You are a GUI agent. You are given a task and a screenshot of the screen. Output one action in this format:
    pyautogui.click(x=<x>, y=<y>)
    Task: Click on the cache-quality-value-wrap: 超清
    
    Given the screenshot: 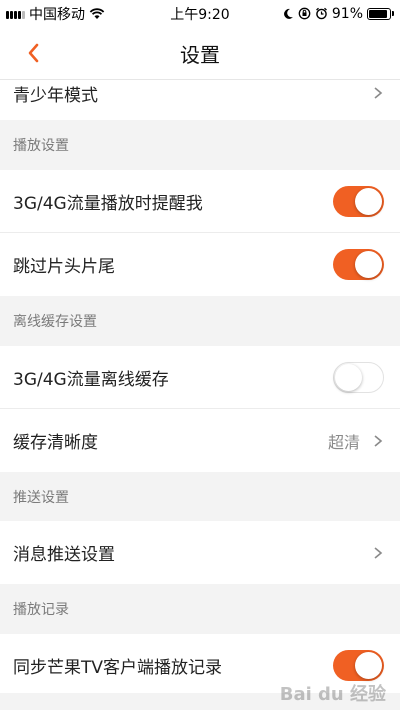 What is the action you would take?
    pyautogui.click(x=356, y=441)
    